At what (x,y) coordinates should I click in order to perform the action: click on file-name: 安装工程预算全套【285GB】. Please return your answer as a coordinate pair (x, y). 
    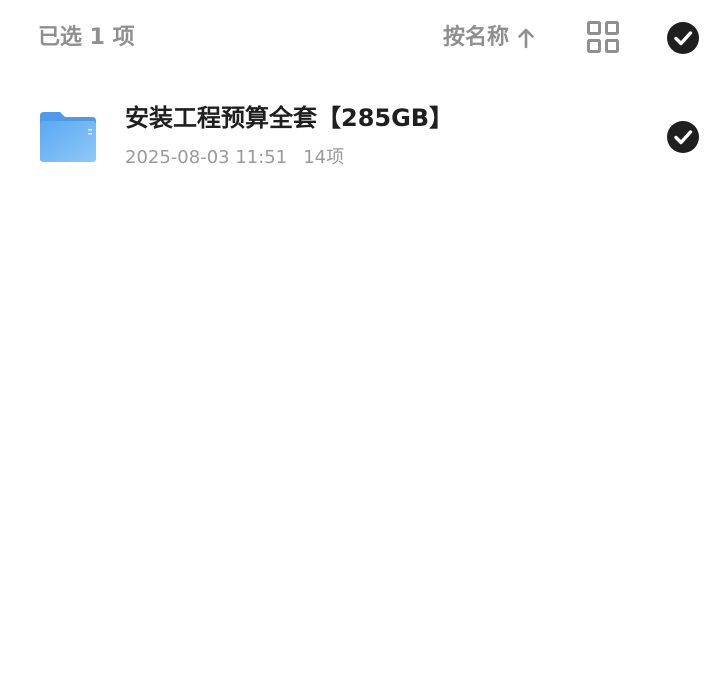
    Looking at the image, I should click on (289, 118).